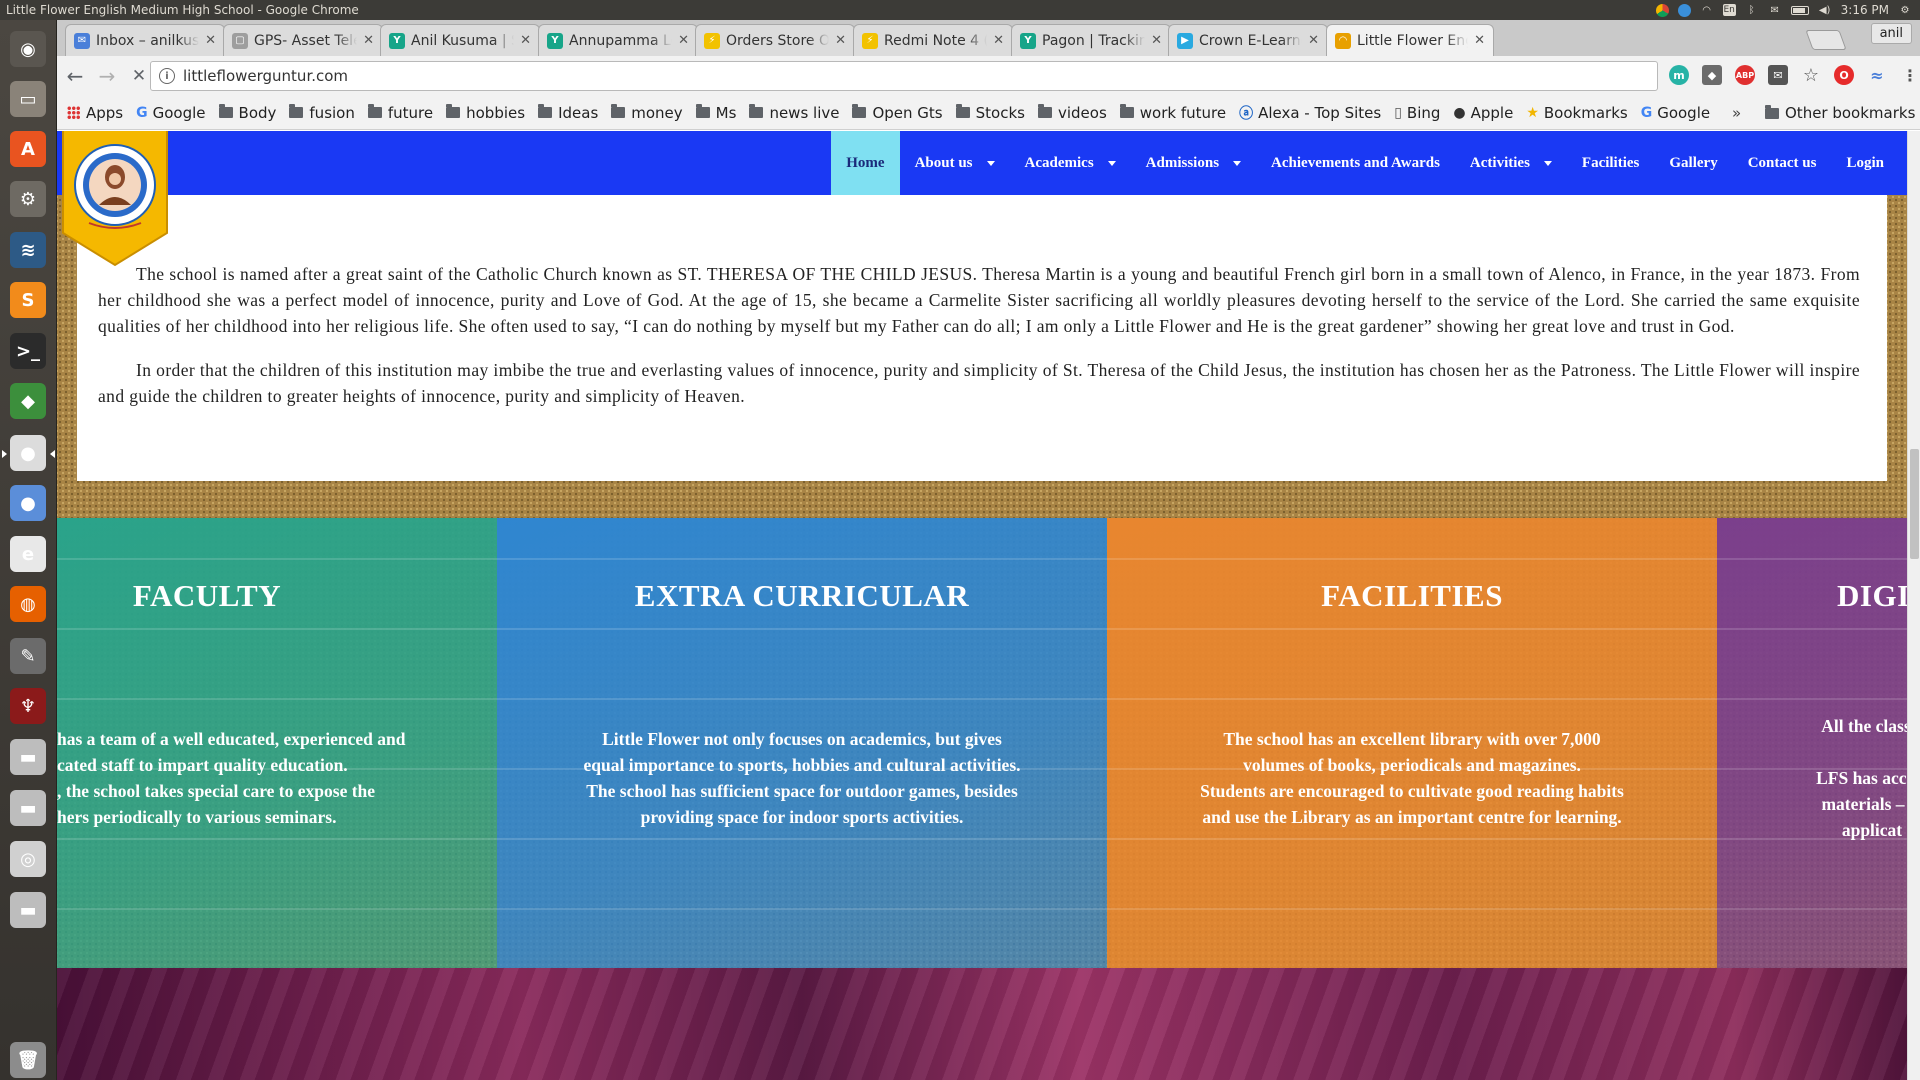 This screenshot has width=1920, height=1080. Describe the element at coordinates (775, 40) in the screenshot. I see `browser-tab: ⚡ Orders Store Onlin ✕` at that location.